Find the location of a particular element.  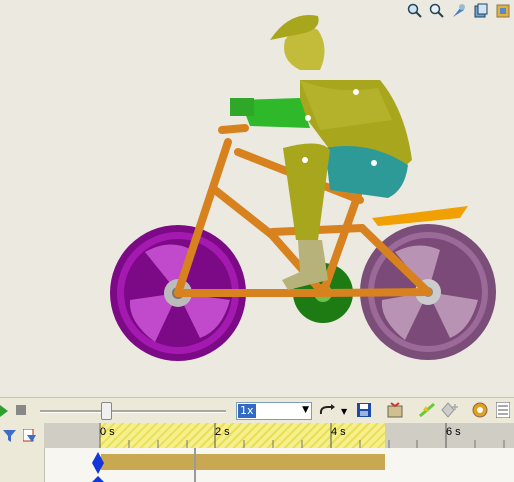

animation-wizard-icon is located at coordinates (395, 412).